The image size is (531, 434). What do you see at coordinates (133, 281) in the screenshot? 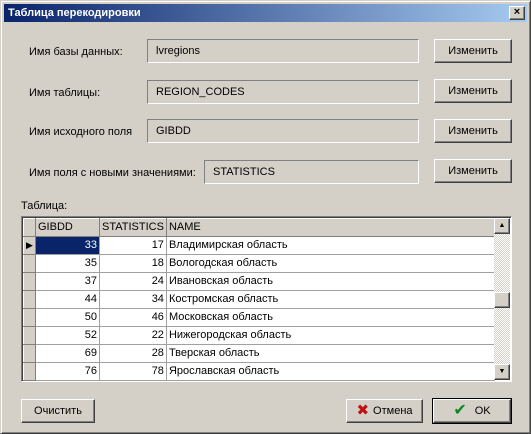
I see `cell-statistics: 24` at bounding box center [133, 281].